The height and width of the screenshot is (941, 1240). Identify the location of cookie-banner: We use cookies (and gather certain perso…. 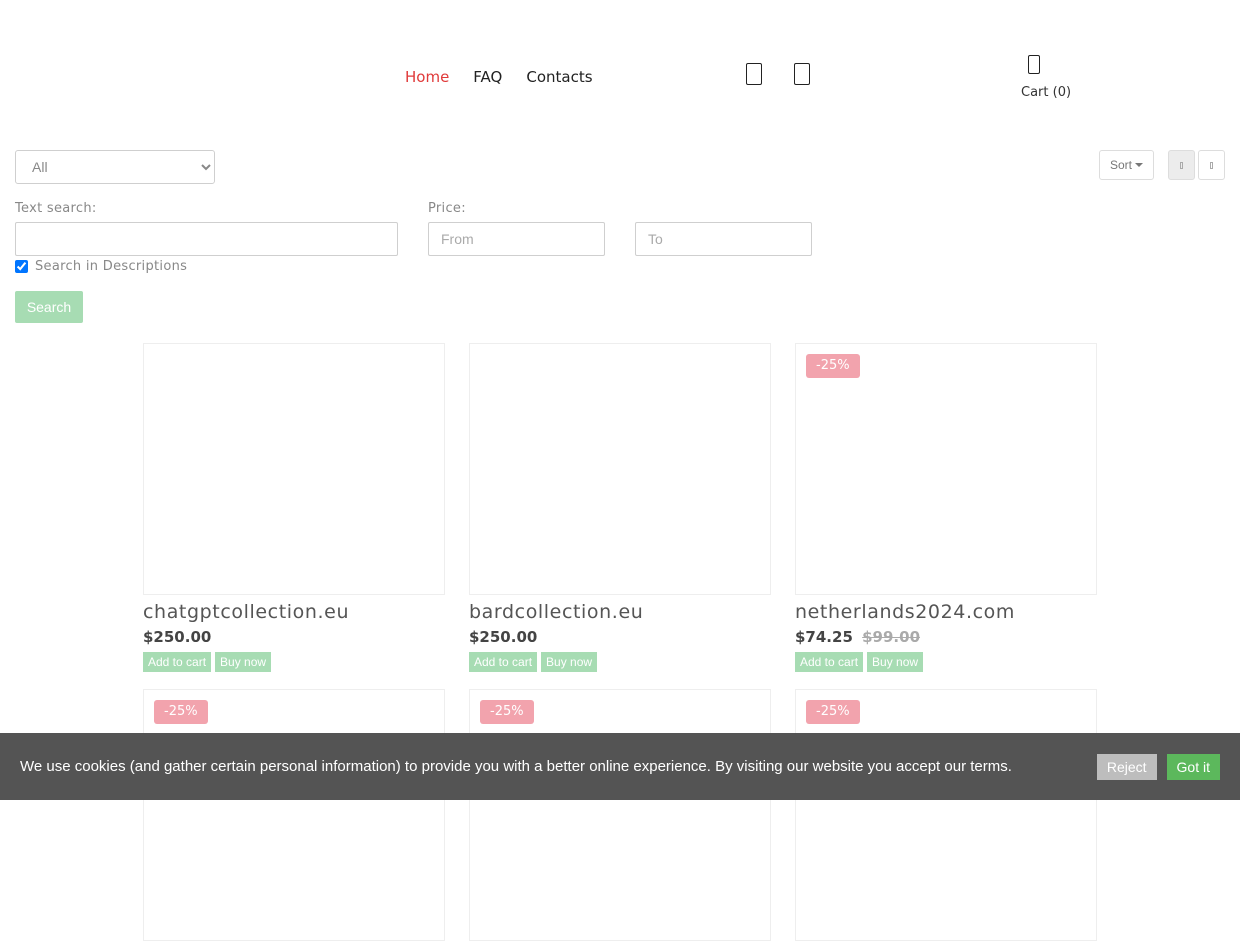
(620, 766).